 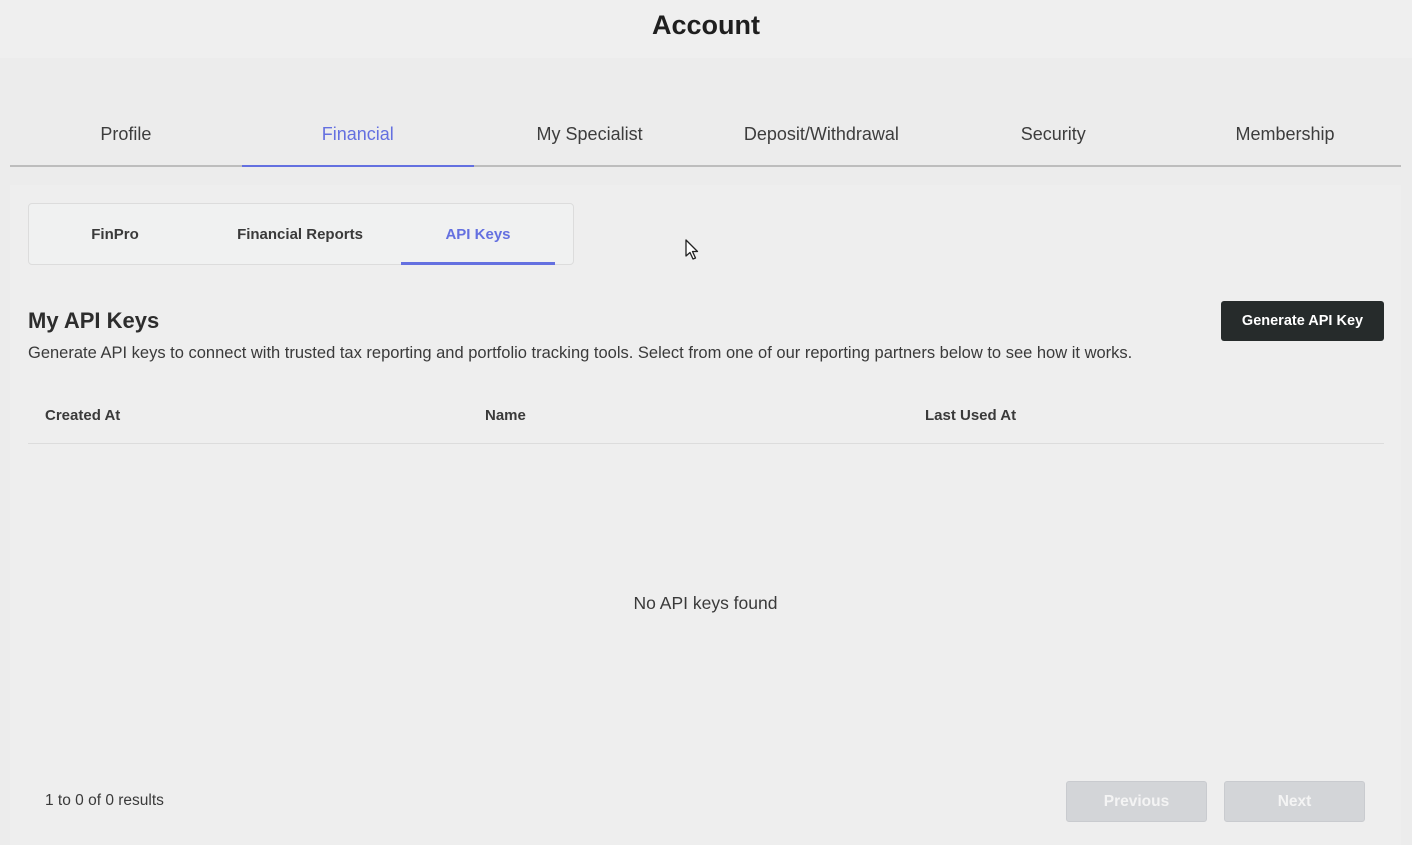 I want to click on mouse-cursor-icon, so click(x=692, y=249).